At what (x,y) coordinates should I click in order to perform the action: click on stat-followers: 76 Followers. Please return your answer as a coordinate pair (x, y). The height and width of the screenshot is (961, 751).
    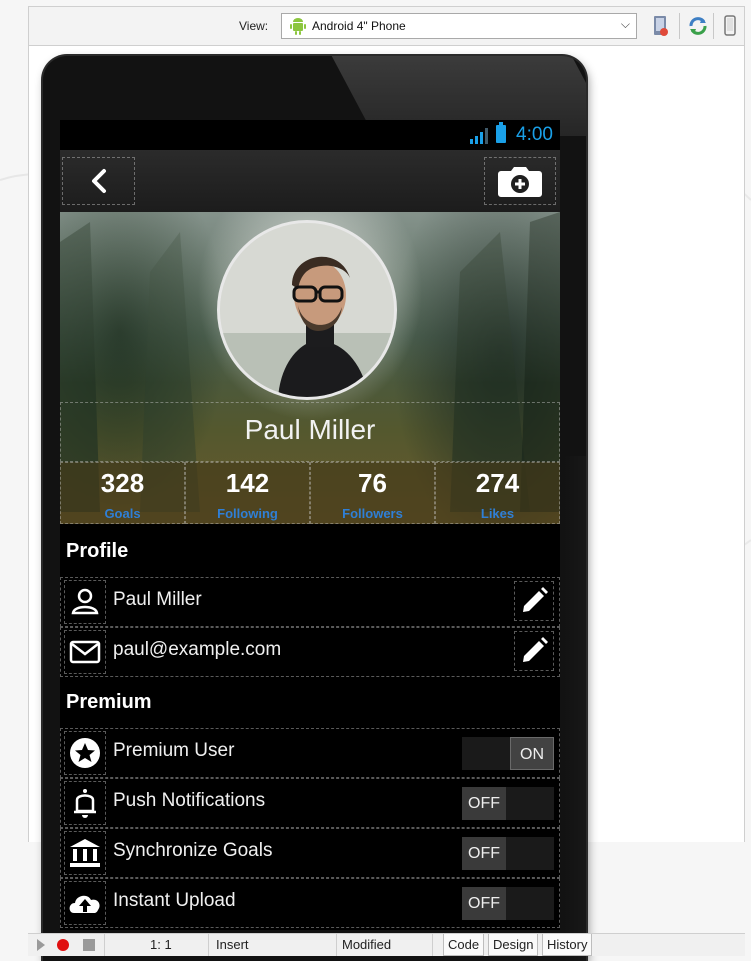
    Looking at the image, I should click on (372, 493).